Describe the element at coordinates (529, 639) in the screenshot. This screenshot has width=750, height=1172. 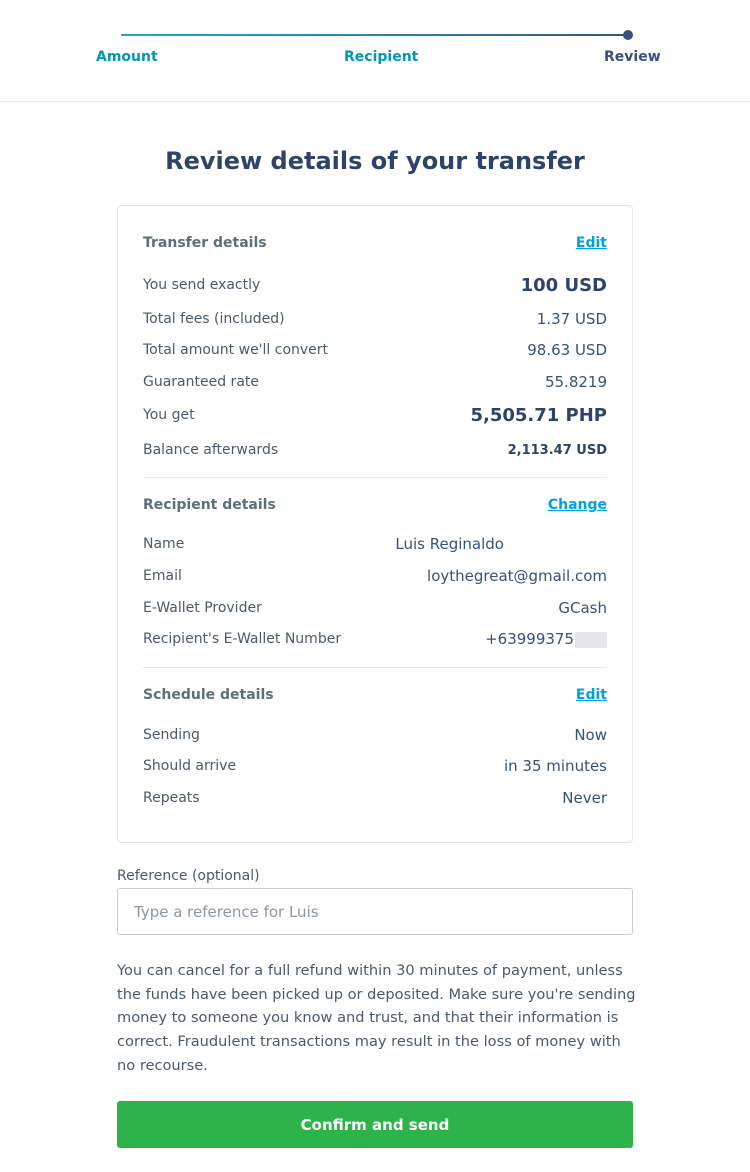
I see `ewallet-number: +63999375` at that location.